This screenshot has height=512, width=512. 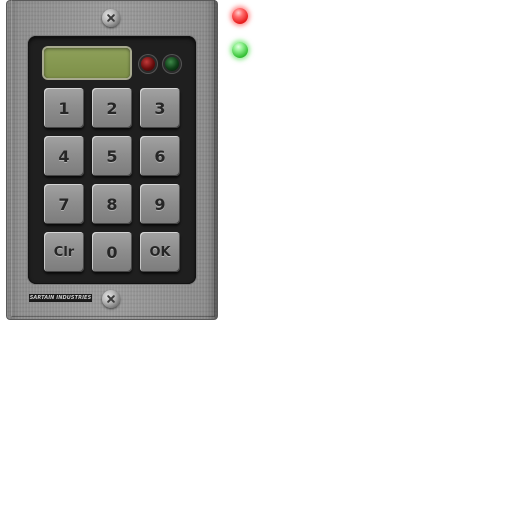 What do you see at coordinates (160, 204) in the screenshot?
I see `key-9: 9` at bounding box center [160, 204].